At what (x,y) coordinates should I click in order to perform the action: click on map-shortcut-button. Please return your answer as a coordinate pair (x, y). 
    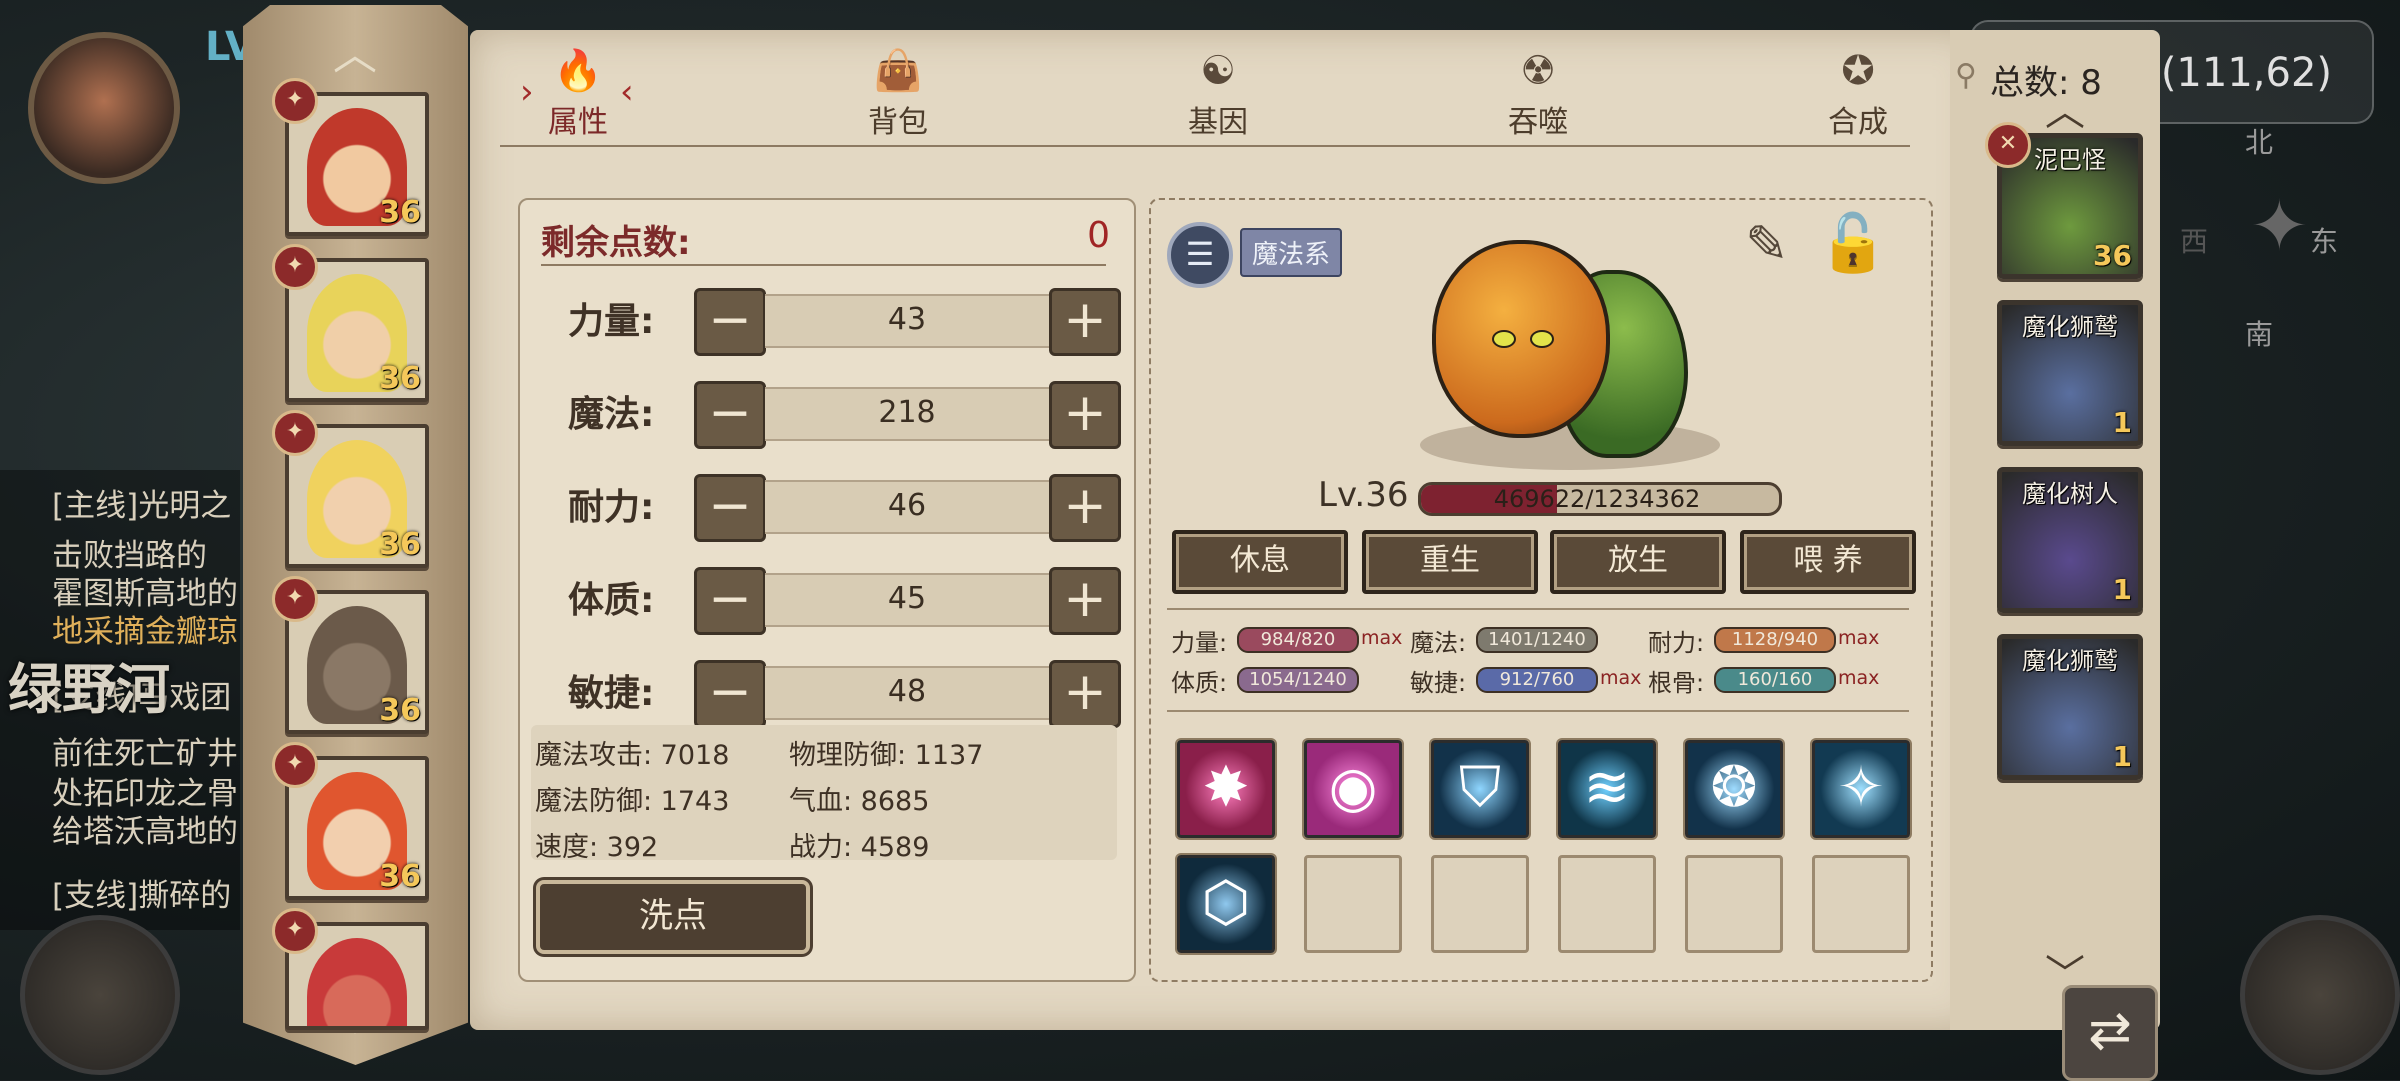
    Looking at the image, I should click on (100, 995).